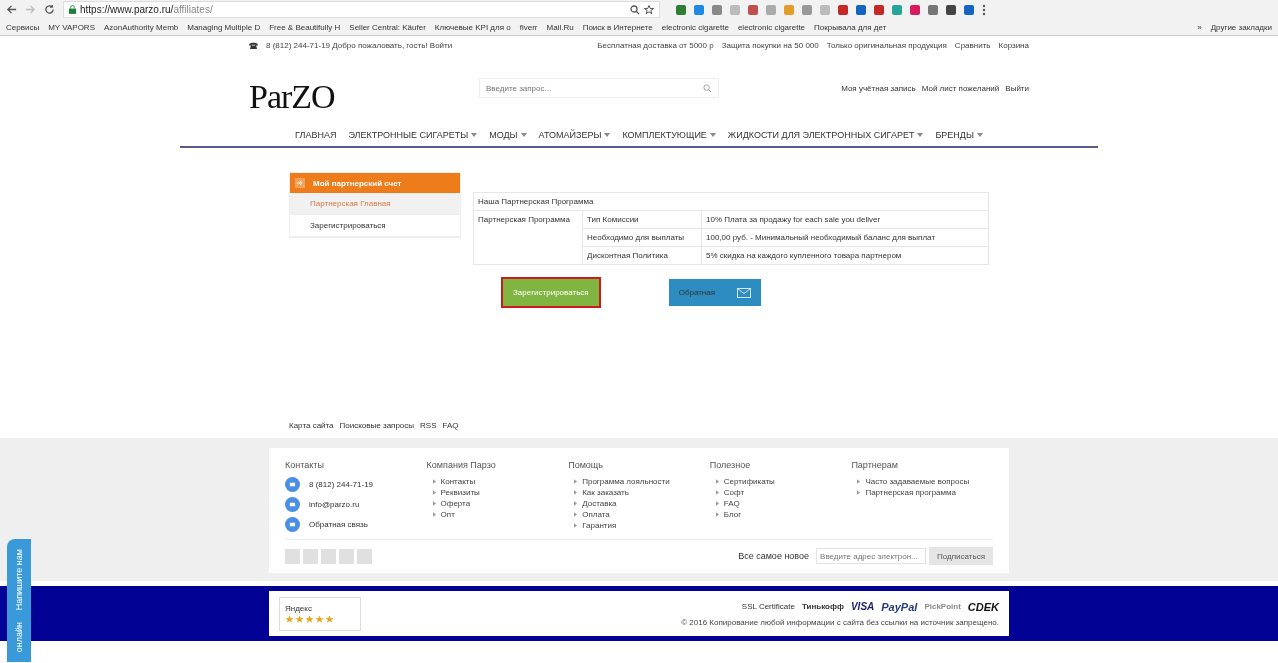 Image resolution: width=1278 pixels, height=663 pixels. Describe the element at coordinates (642, 237) in the screenshot. I see `table-cell: Необходимо для выплаты` at that location.